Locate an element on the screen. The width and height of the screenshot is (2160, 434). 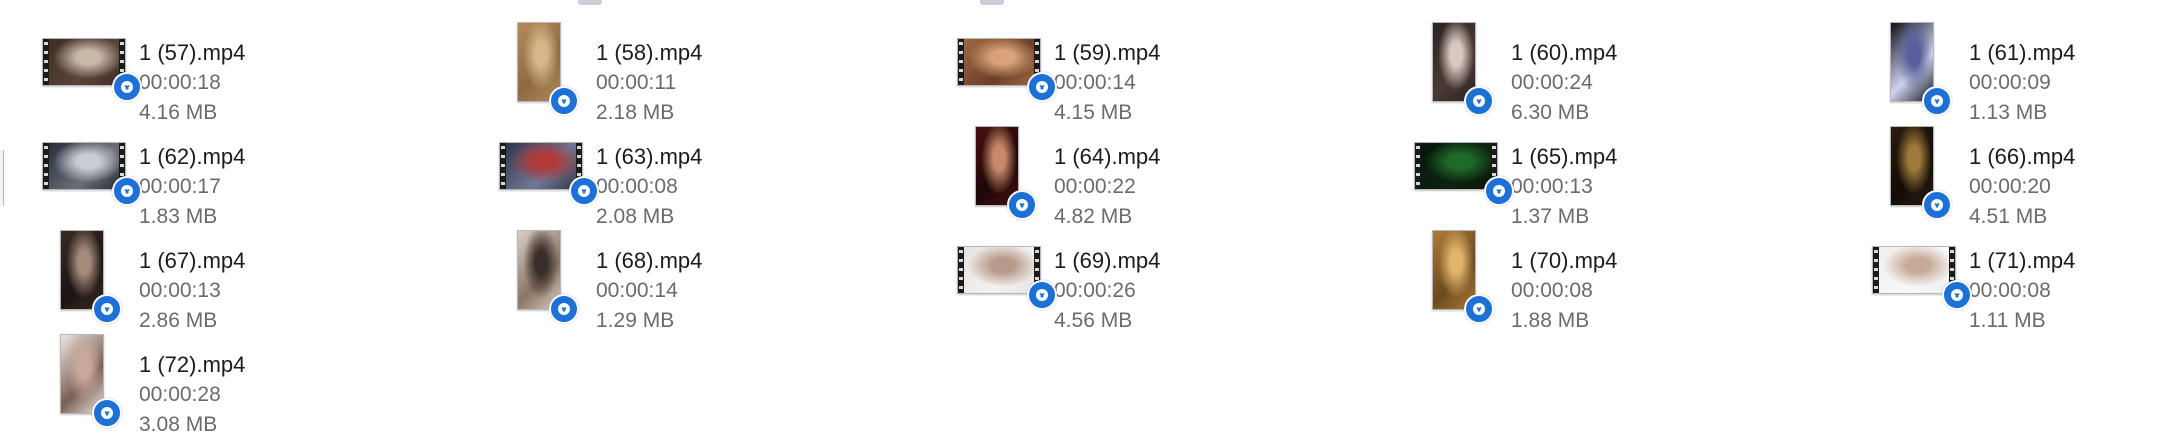
file-tile: 1 (68).mp4 00:00:14 1.29 MB is located at coordinates (617, 279).